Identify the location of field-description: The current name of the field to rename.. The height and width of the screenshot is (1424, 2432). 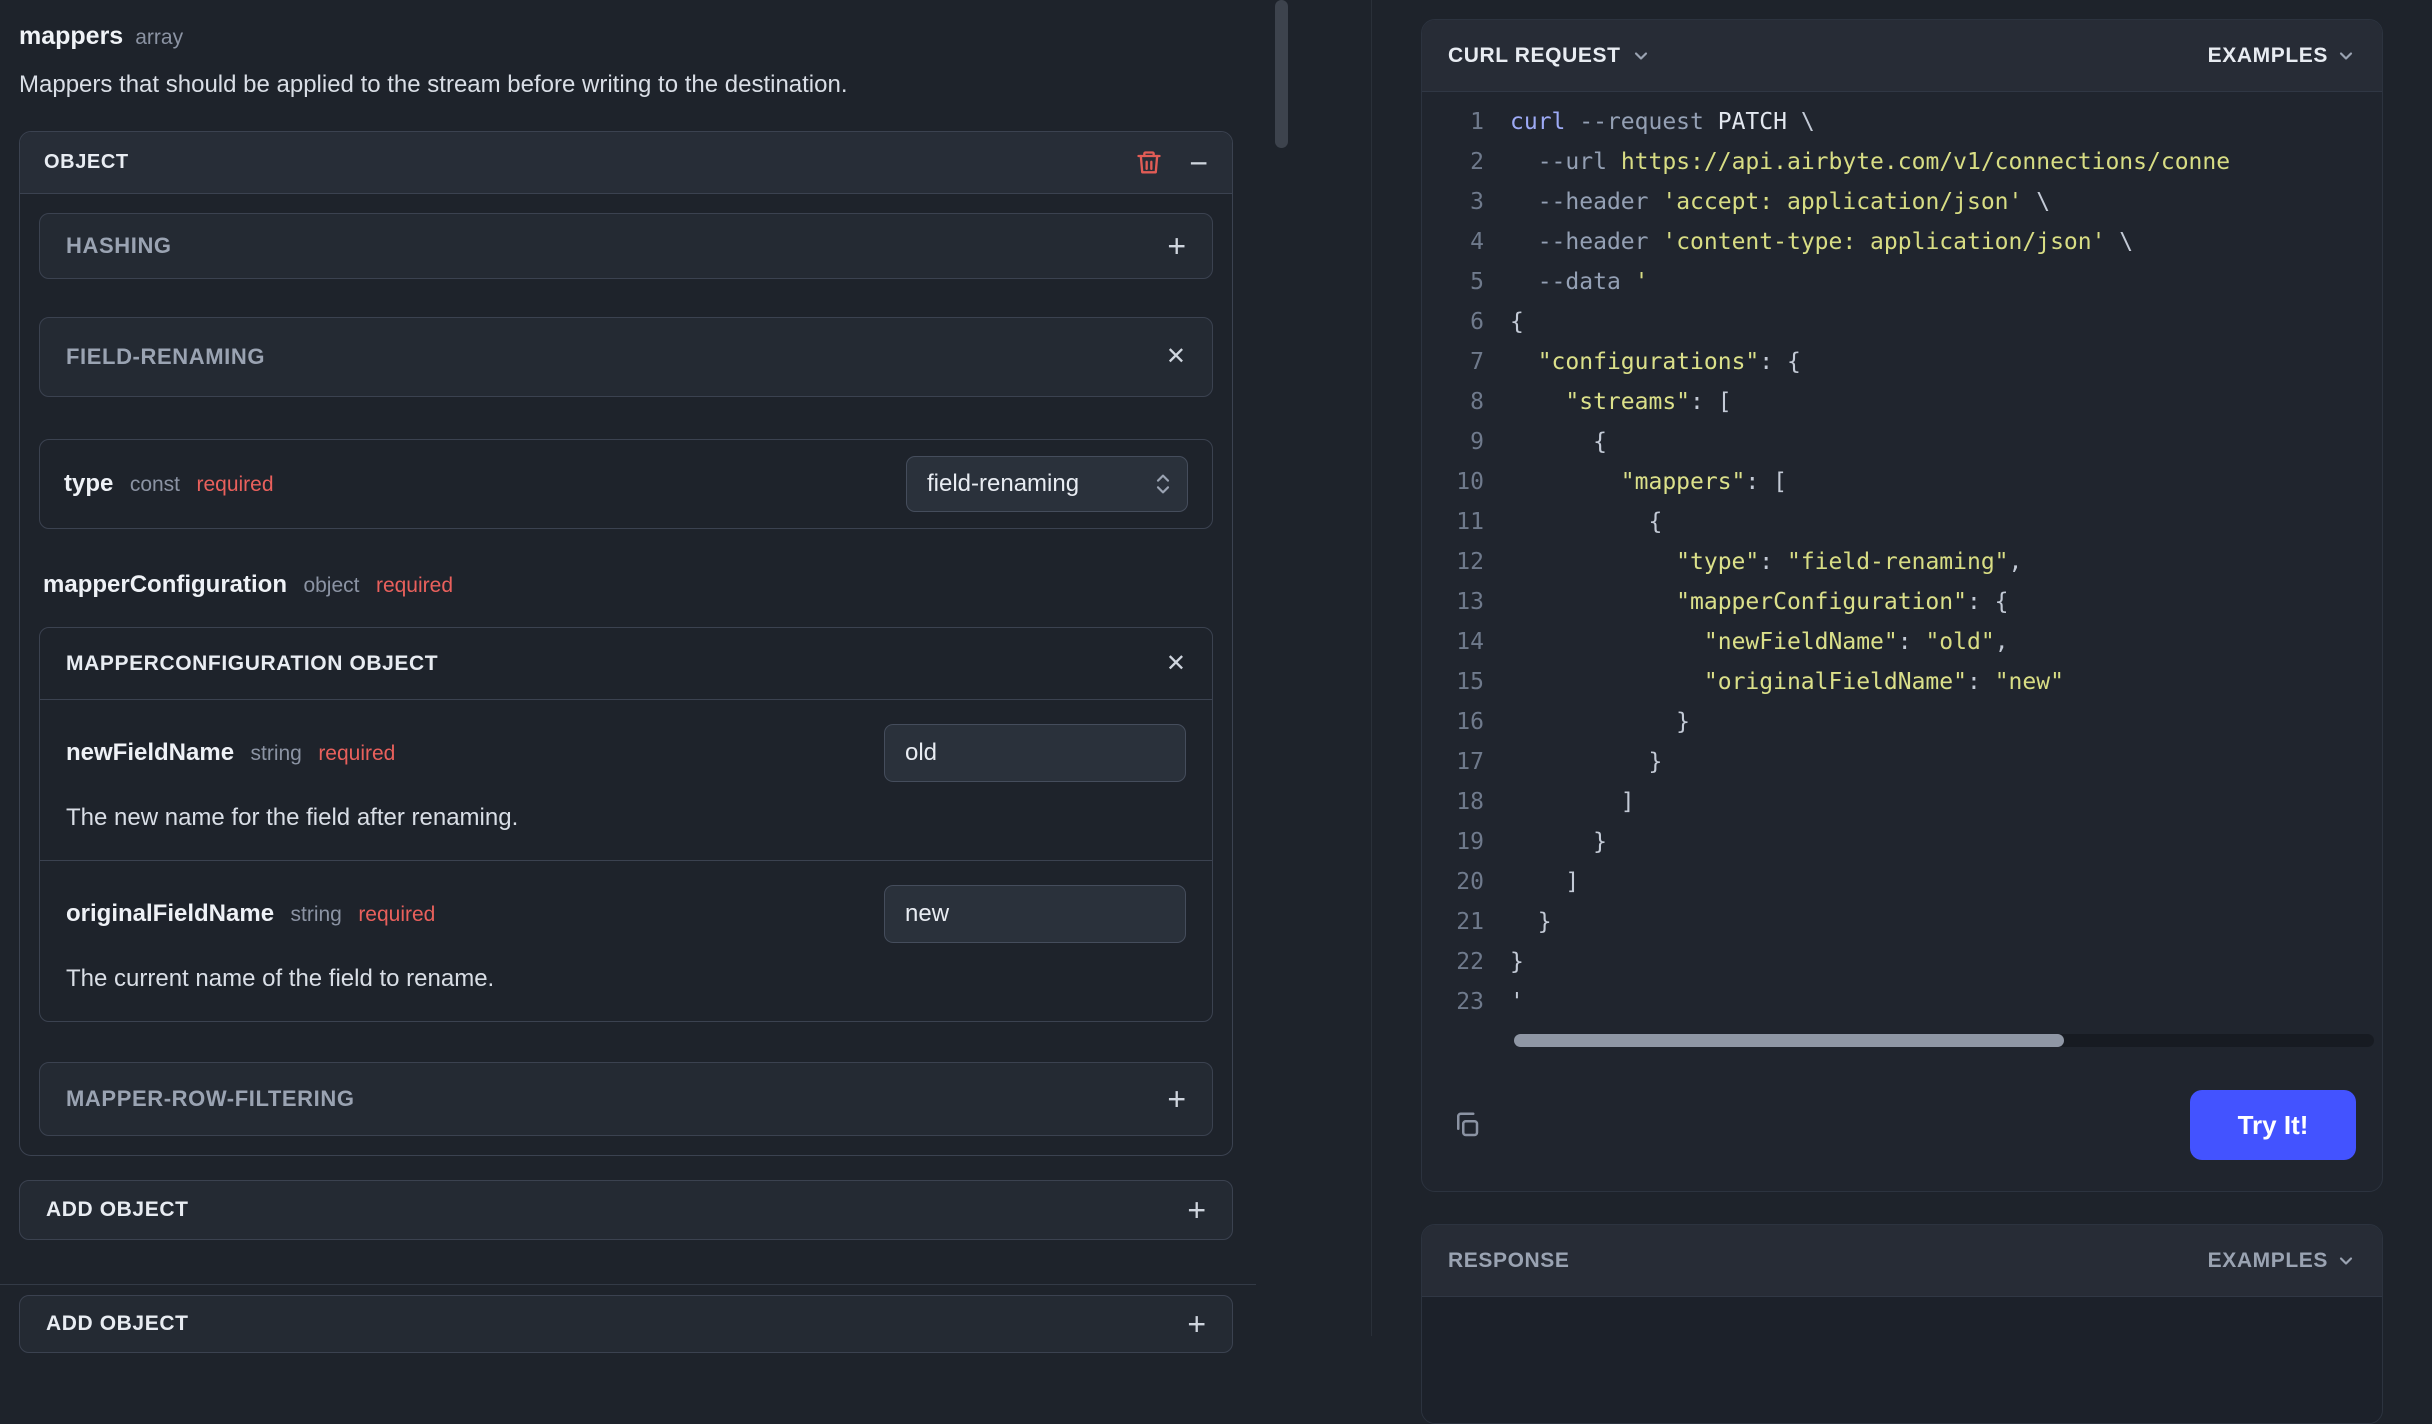
(280, 978).